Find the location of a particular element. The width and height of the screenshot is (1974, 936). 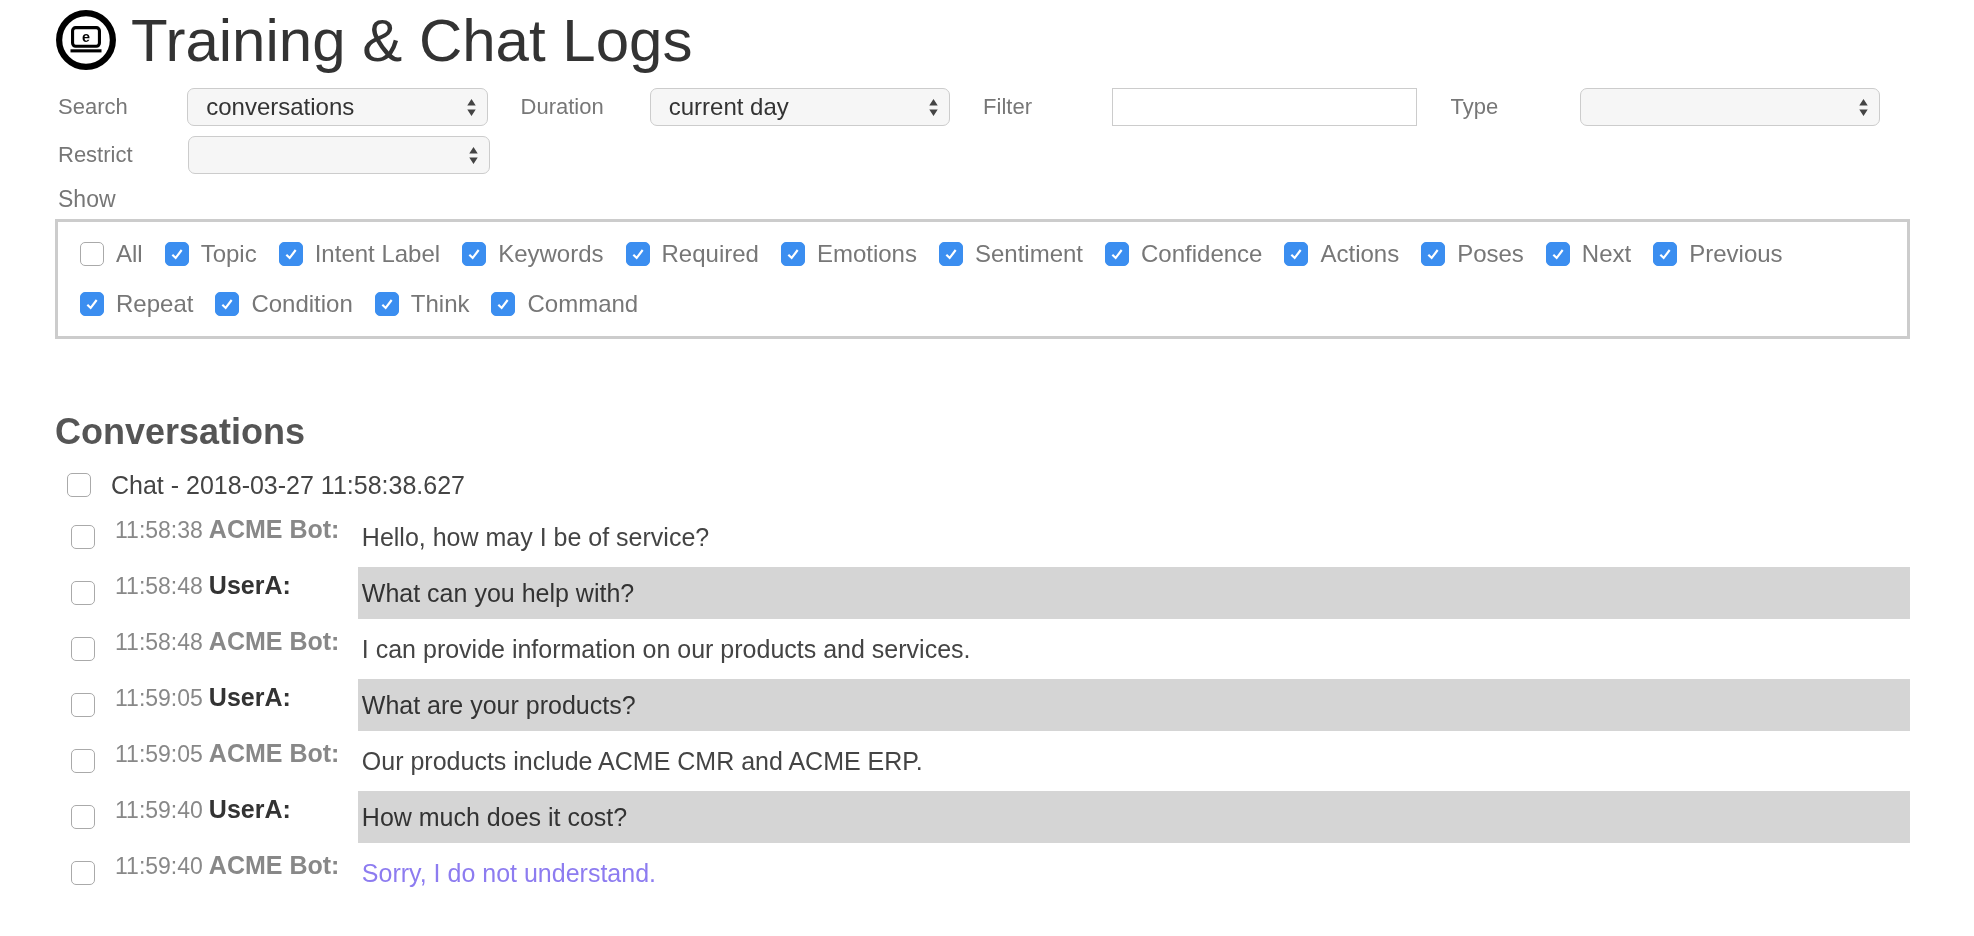

option-label: All is located at coordinates (129, 254).